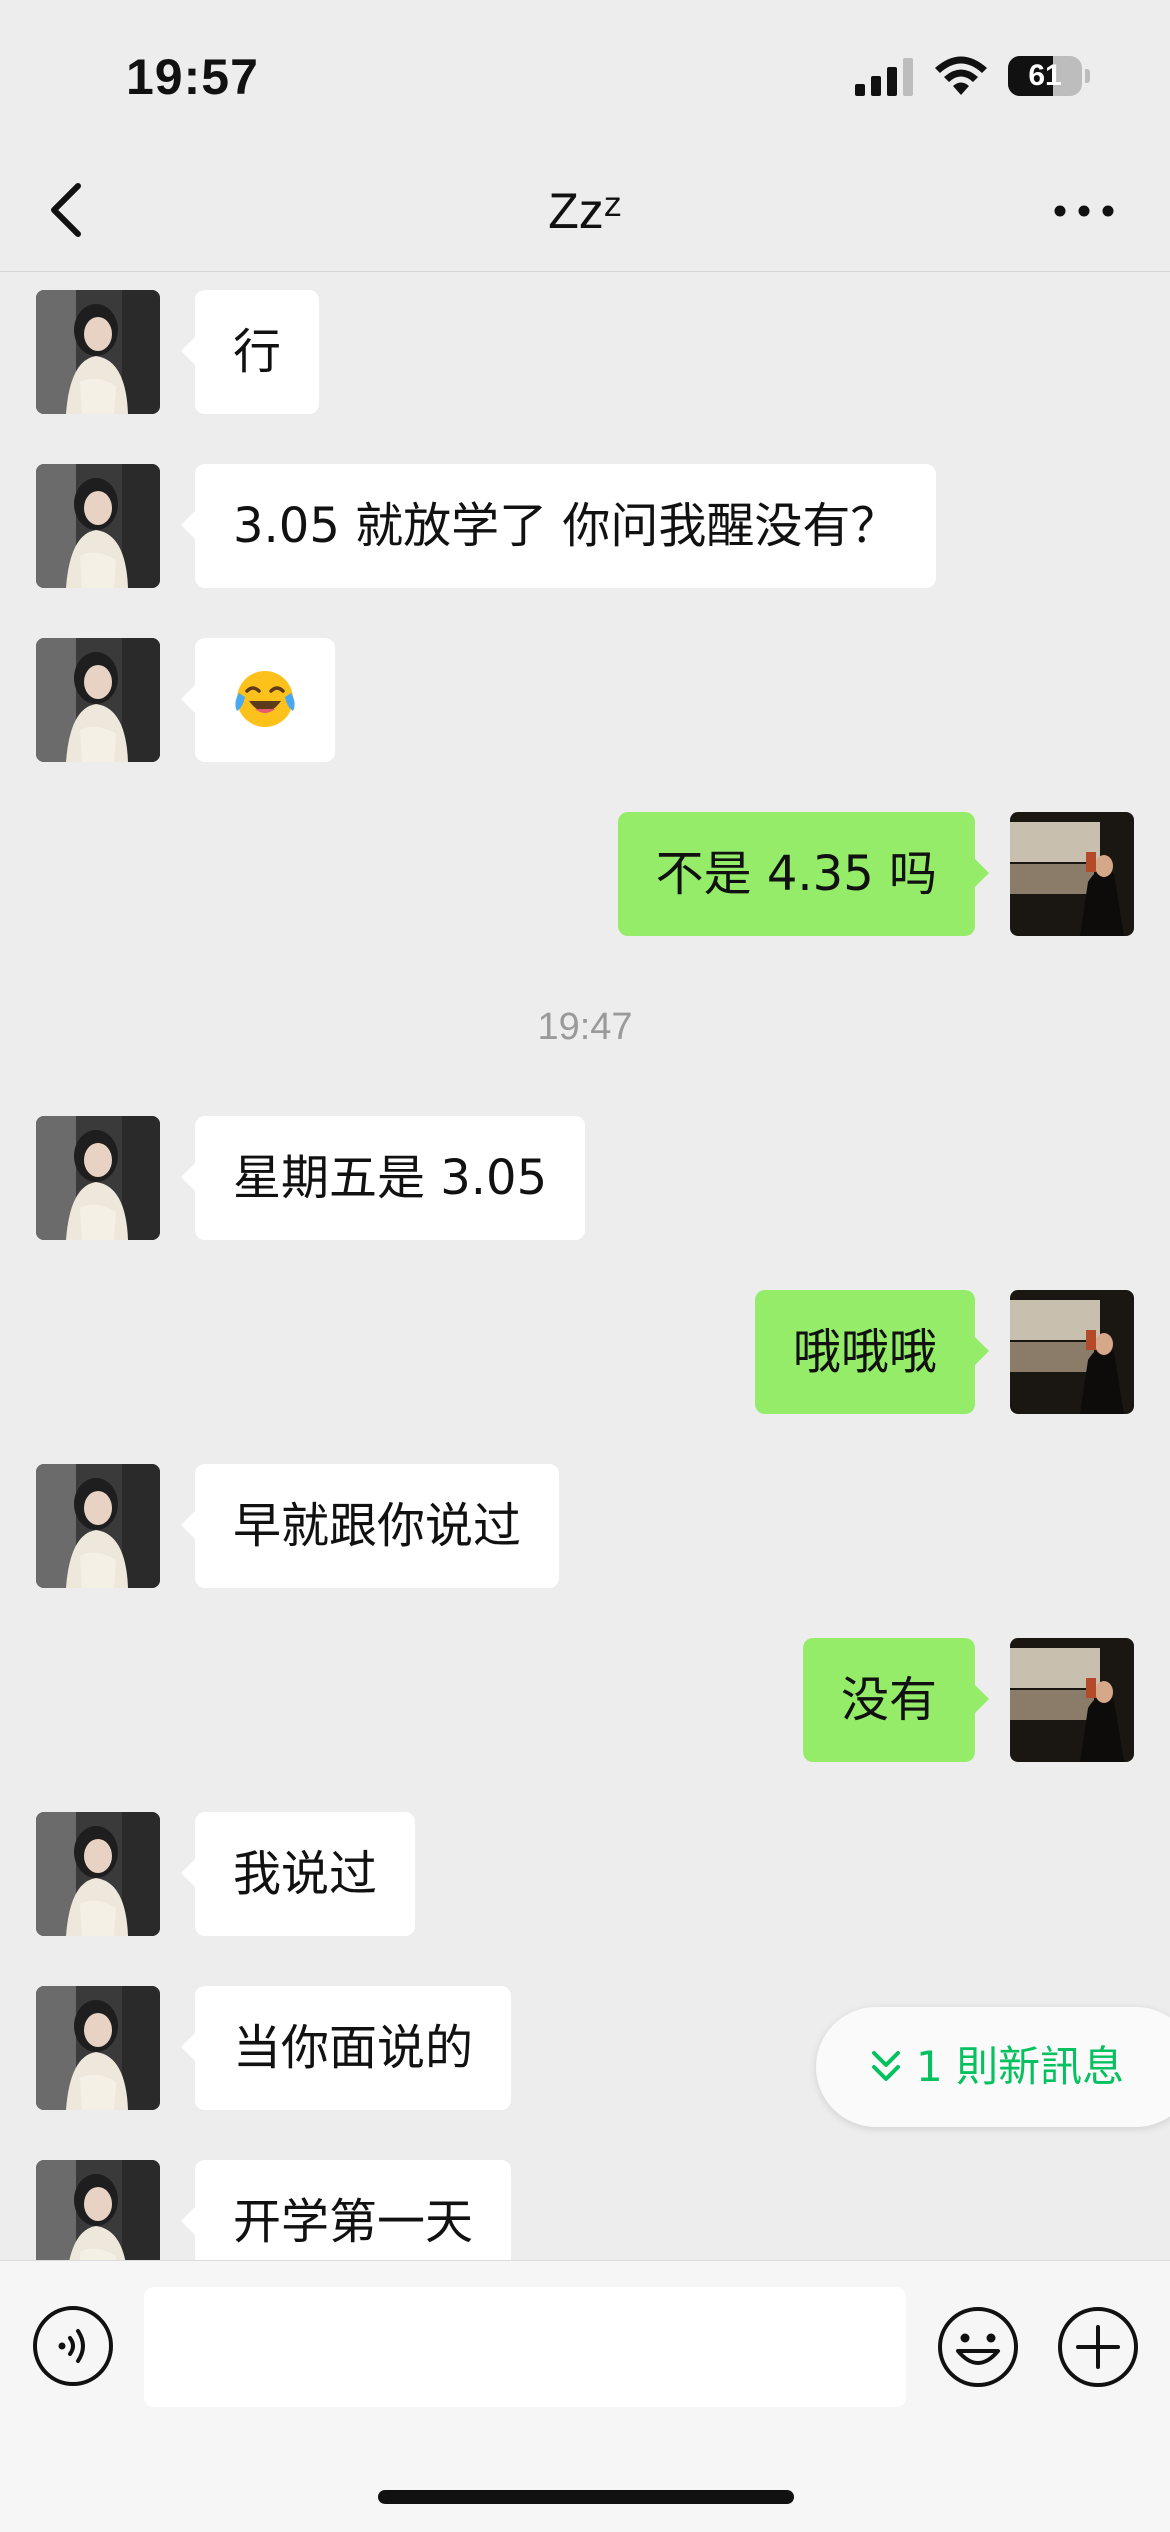 This screenshot has width=1170, height=2532. Describe the element at coordinates (585, 1700) in the screenshot. I see `message-row: 没有` at that location.